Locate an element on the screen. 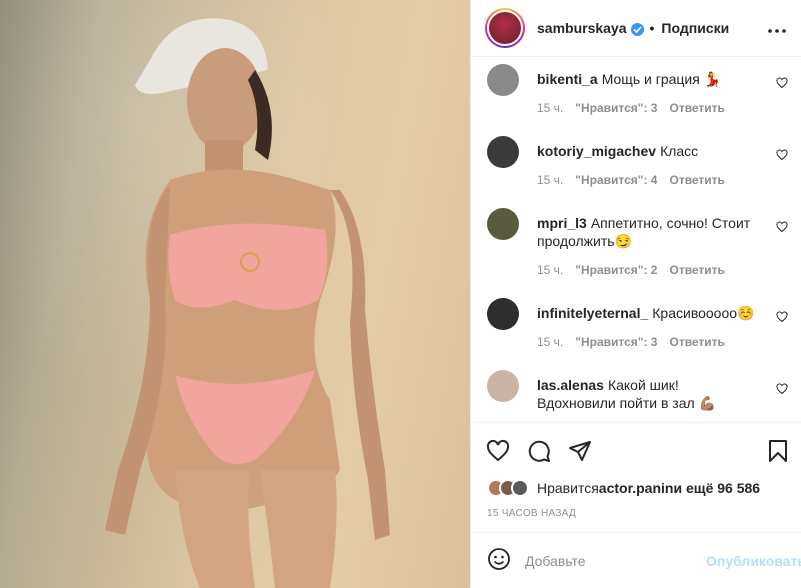 The height and width of the screenshot is (588, 801). following-button: Подписки is located at coordinates (695, 28).